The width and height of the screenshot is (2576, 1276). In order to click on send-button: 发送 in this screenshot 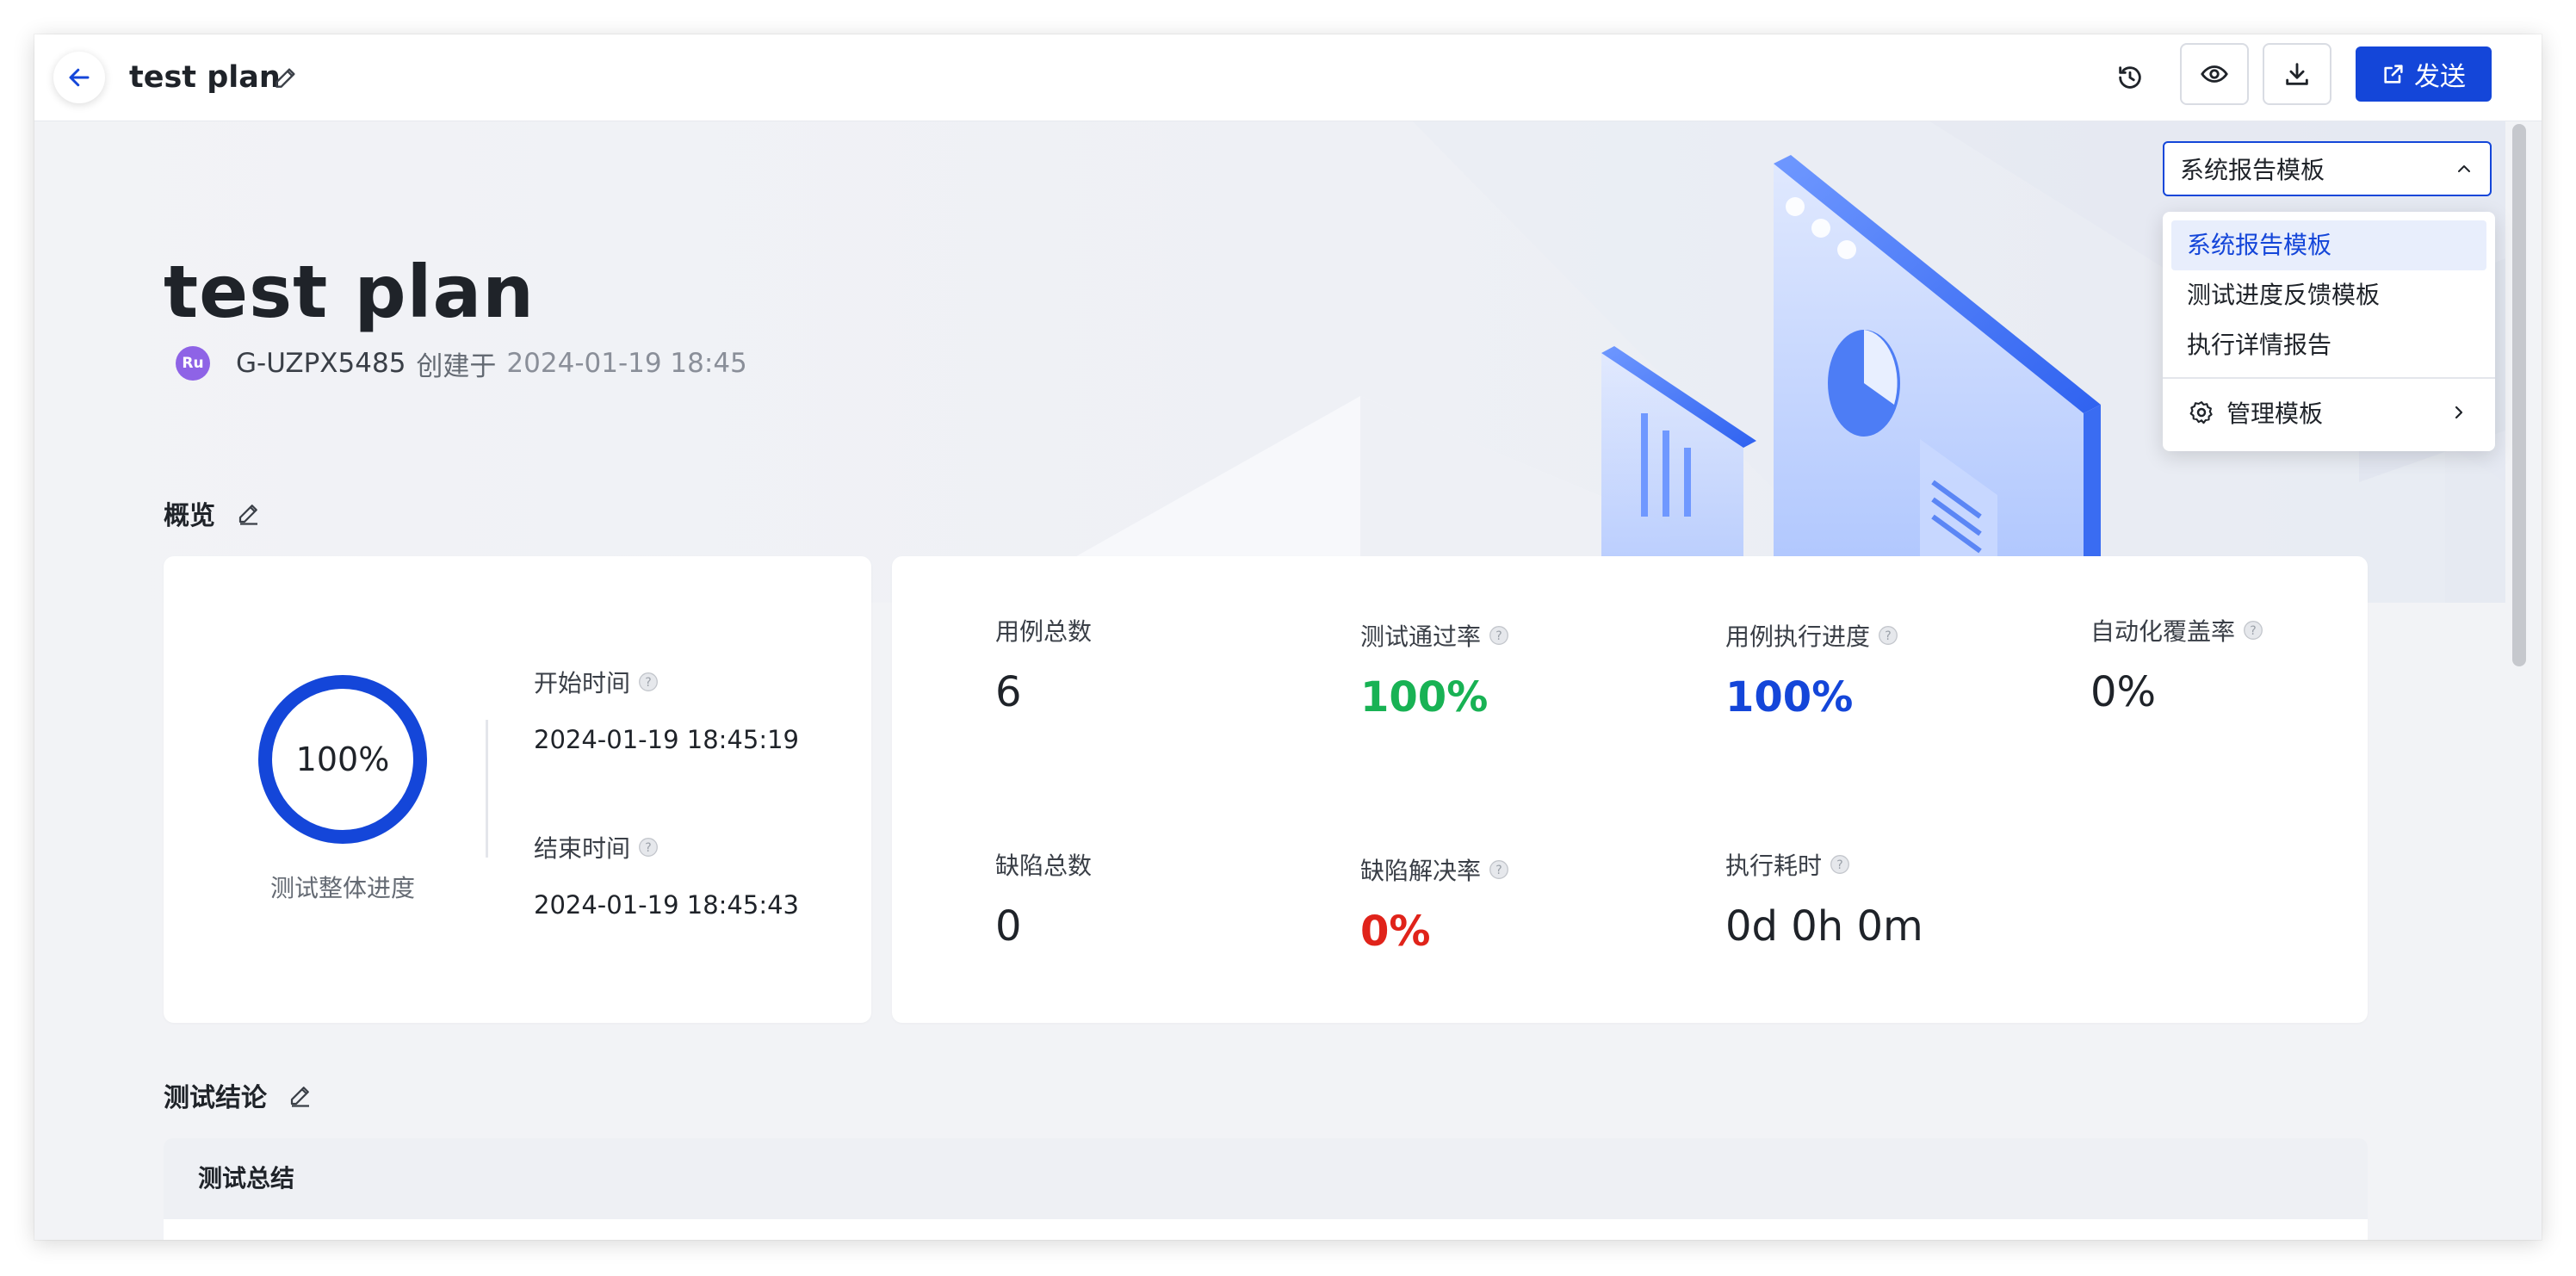, I will do `click(2424, 74)`.